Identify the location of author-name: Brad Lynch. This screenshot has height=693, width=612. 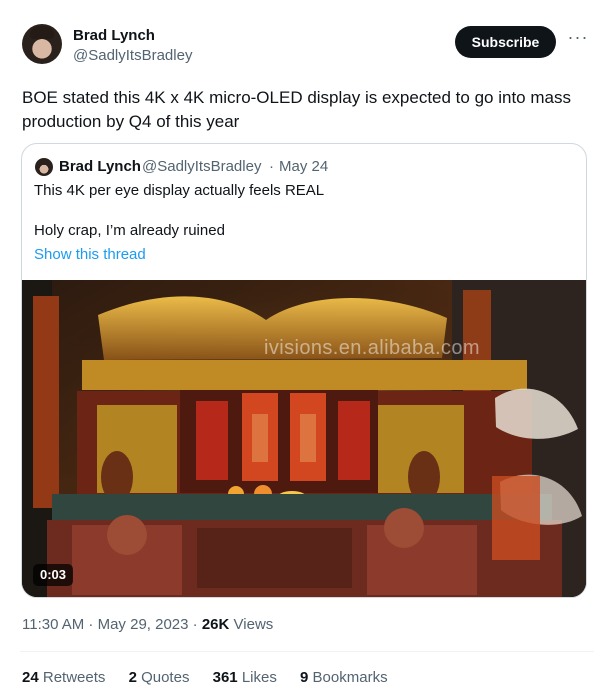
(114, 35).